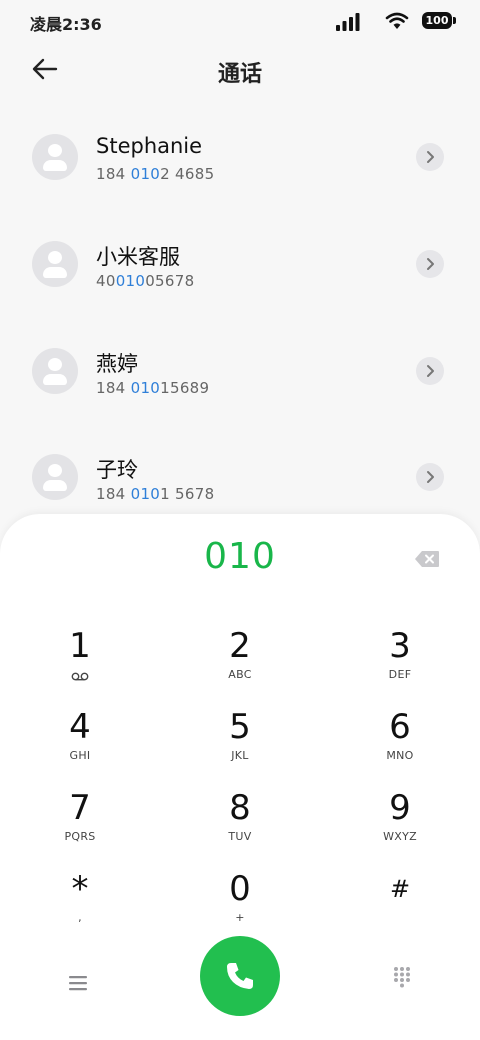 This screenshot has width=480, height=1040. What do you see at coordinates (240, 21) in the screenshot?
I see `status-bar: 凌晨2:36 100` at bounding box center [240, 21].